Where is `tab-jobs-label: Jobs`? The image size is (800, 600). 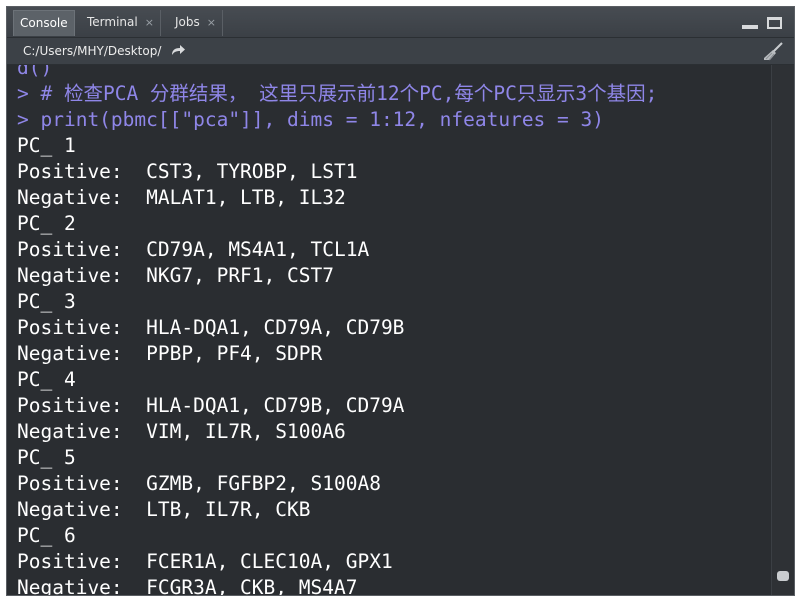
tab-jobs-label: Jobs is located at coordinates (187, 22).